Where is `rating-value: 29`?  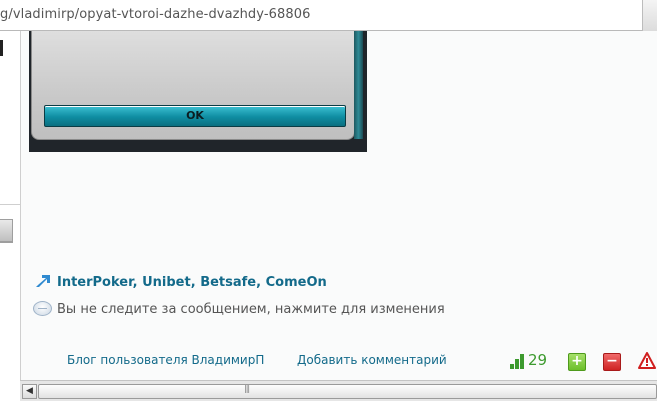 rating-value: 29 is located at coordinates (538, 360).